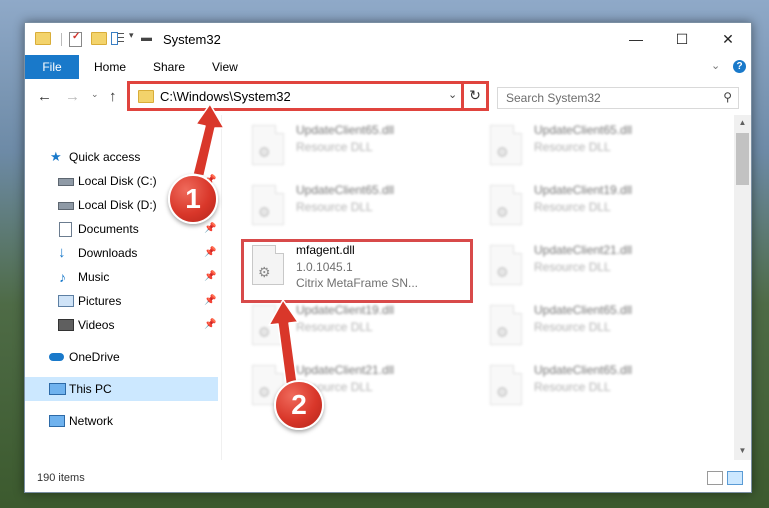 The image size is (769, 508). Describe the element at coordinates (245, 244) in the screenshot. I see `annotation-arrows` at that location.